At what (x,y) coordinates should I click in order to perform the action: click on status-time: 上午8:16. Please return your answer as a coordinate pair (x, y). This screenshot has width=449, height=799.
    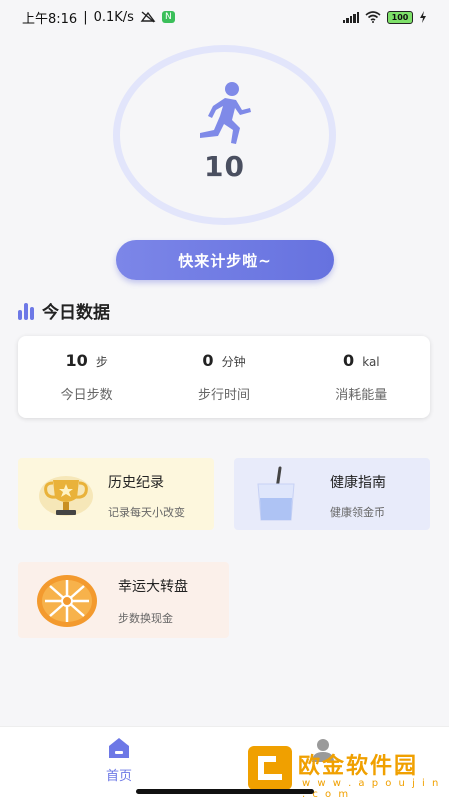
    Looking at the image, I should click on (50, 19).